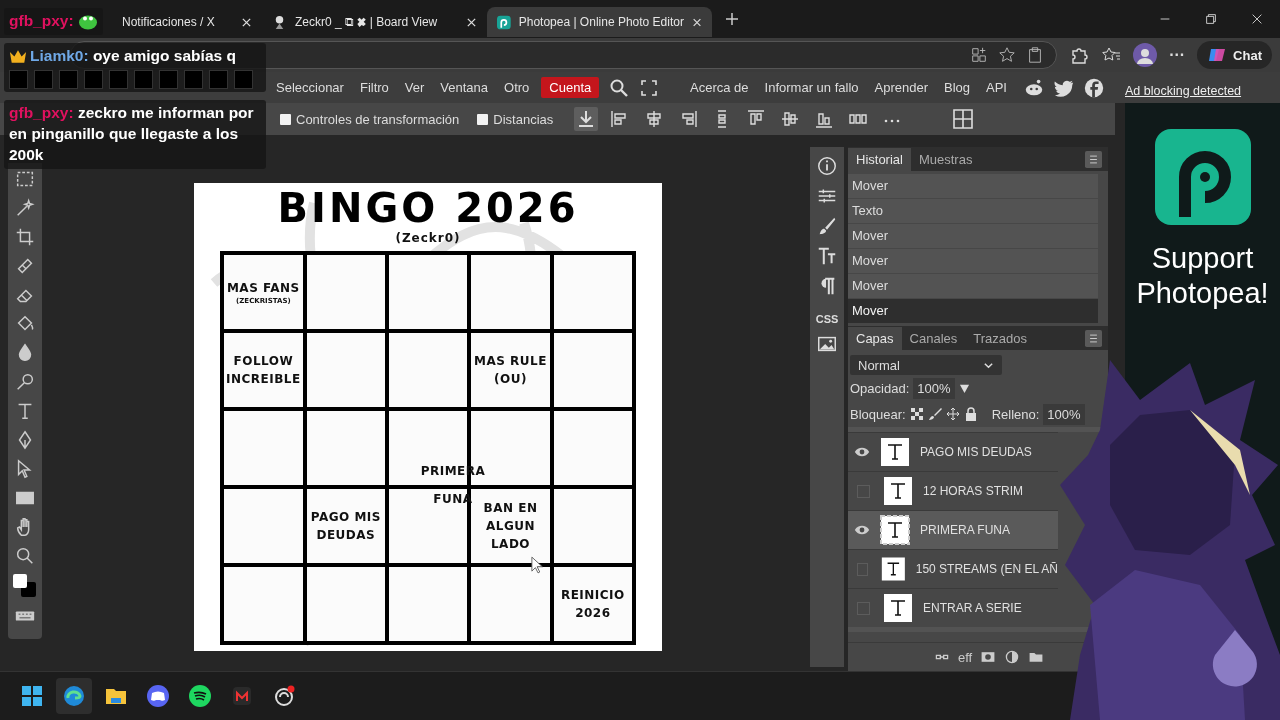  Describe the element at coordinates (934, 414) in the screenshot. I see `brush-icon` at that location.